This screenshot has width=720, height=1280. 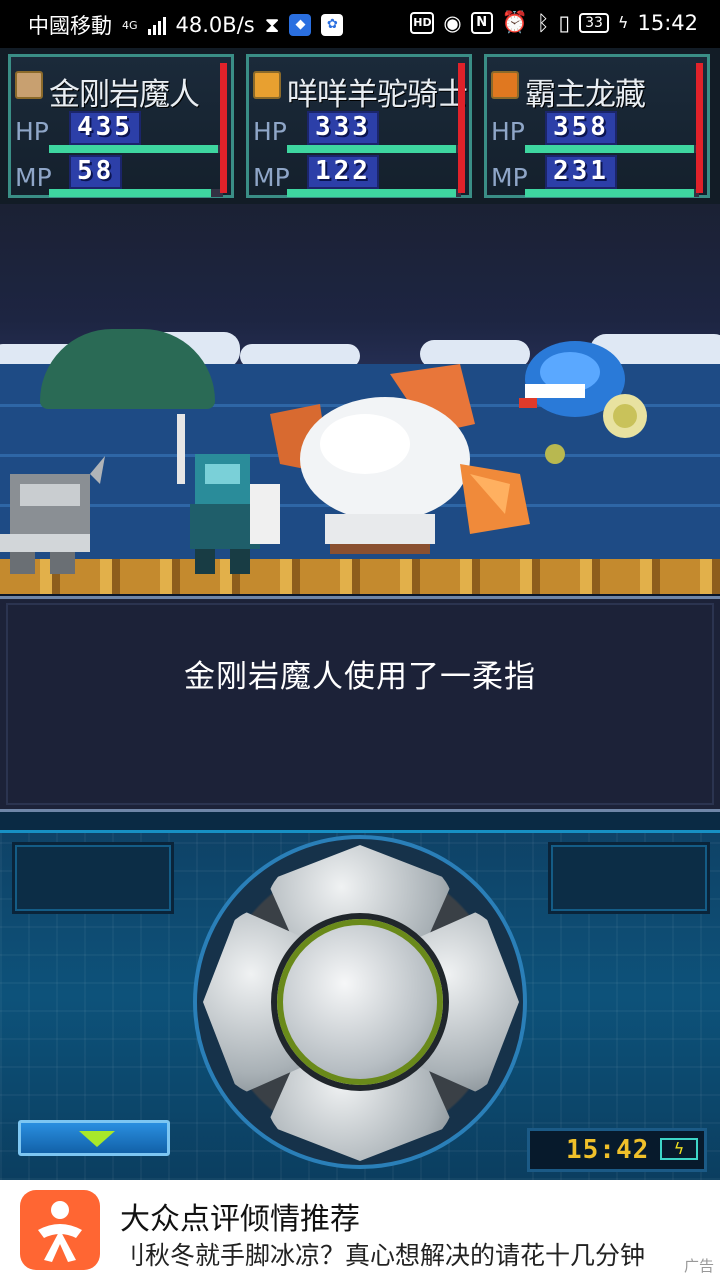 I want to click on battle-message: 金刚岩魔人使用了一柔指, so click(x=360, y=677).